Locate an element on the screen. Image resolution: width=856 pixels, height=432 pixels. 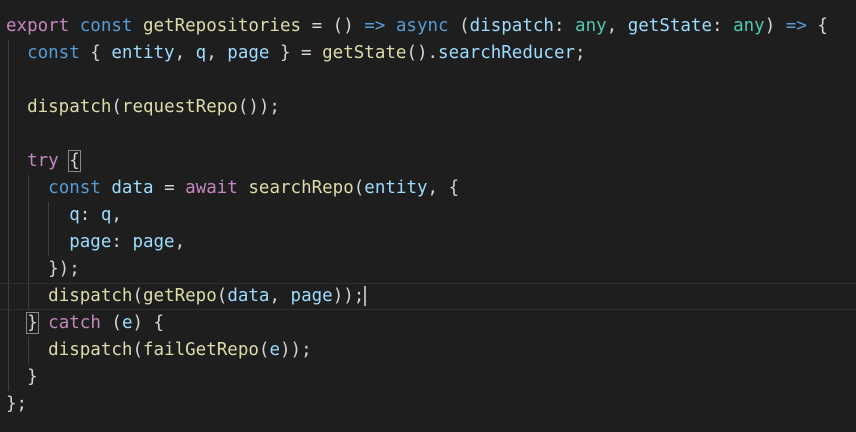
code-token: => is located at coordinates (375, 26).